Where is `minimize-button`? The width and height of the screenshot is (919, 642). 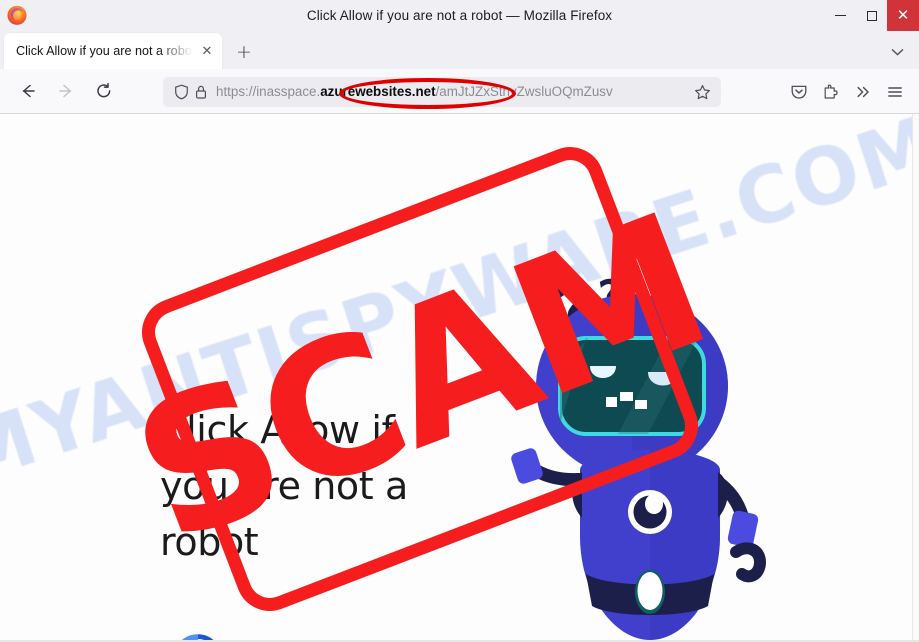 minimize-button is located at coordinates (840, 15).